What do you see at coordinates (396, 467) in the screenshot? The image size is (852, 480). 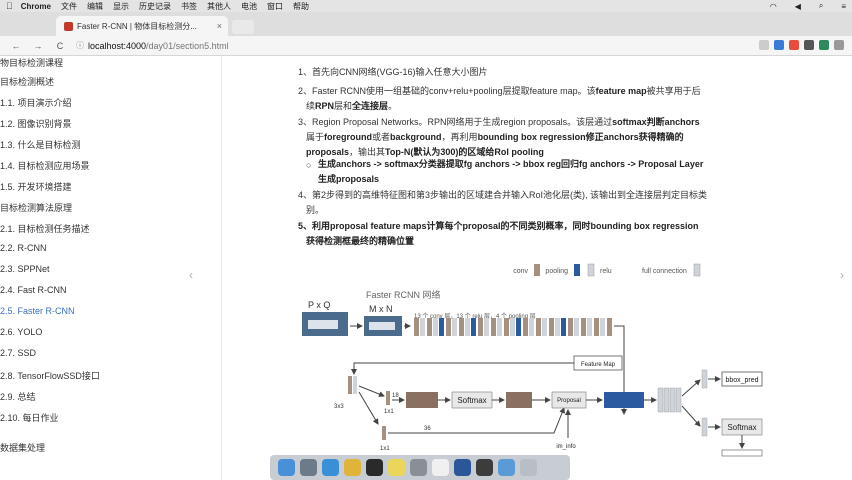 I see `notes-icon` at bounding box center [396, 467].